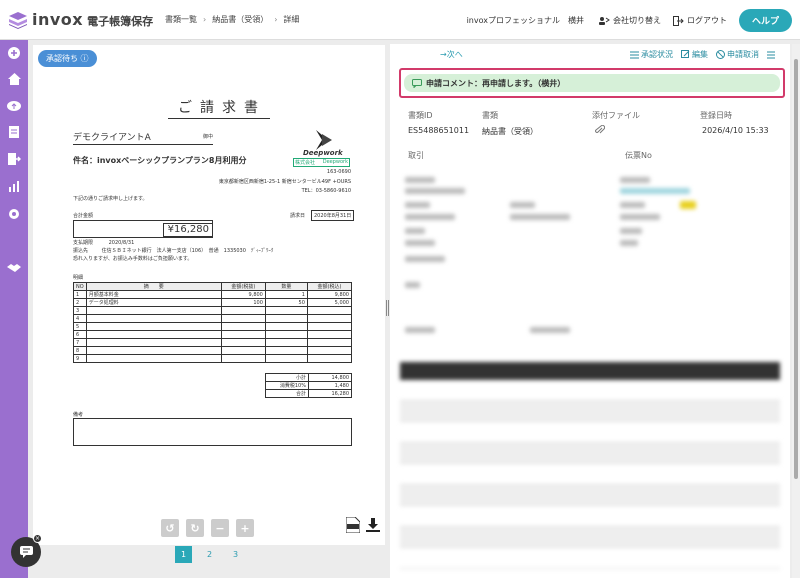 The width and height of the screenshot is (800, 578). Describe the element at coordinates (220, 528) in the screenshot. I see `zoom-out-icon: −` at that location.